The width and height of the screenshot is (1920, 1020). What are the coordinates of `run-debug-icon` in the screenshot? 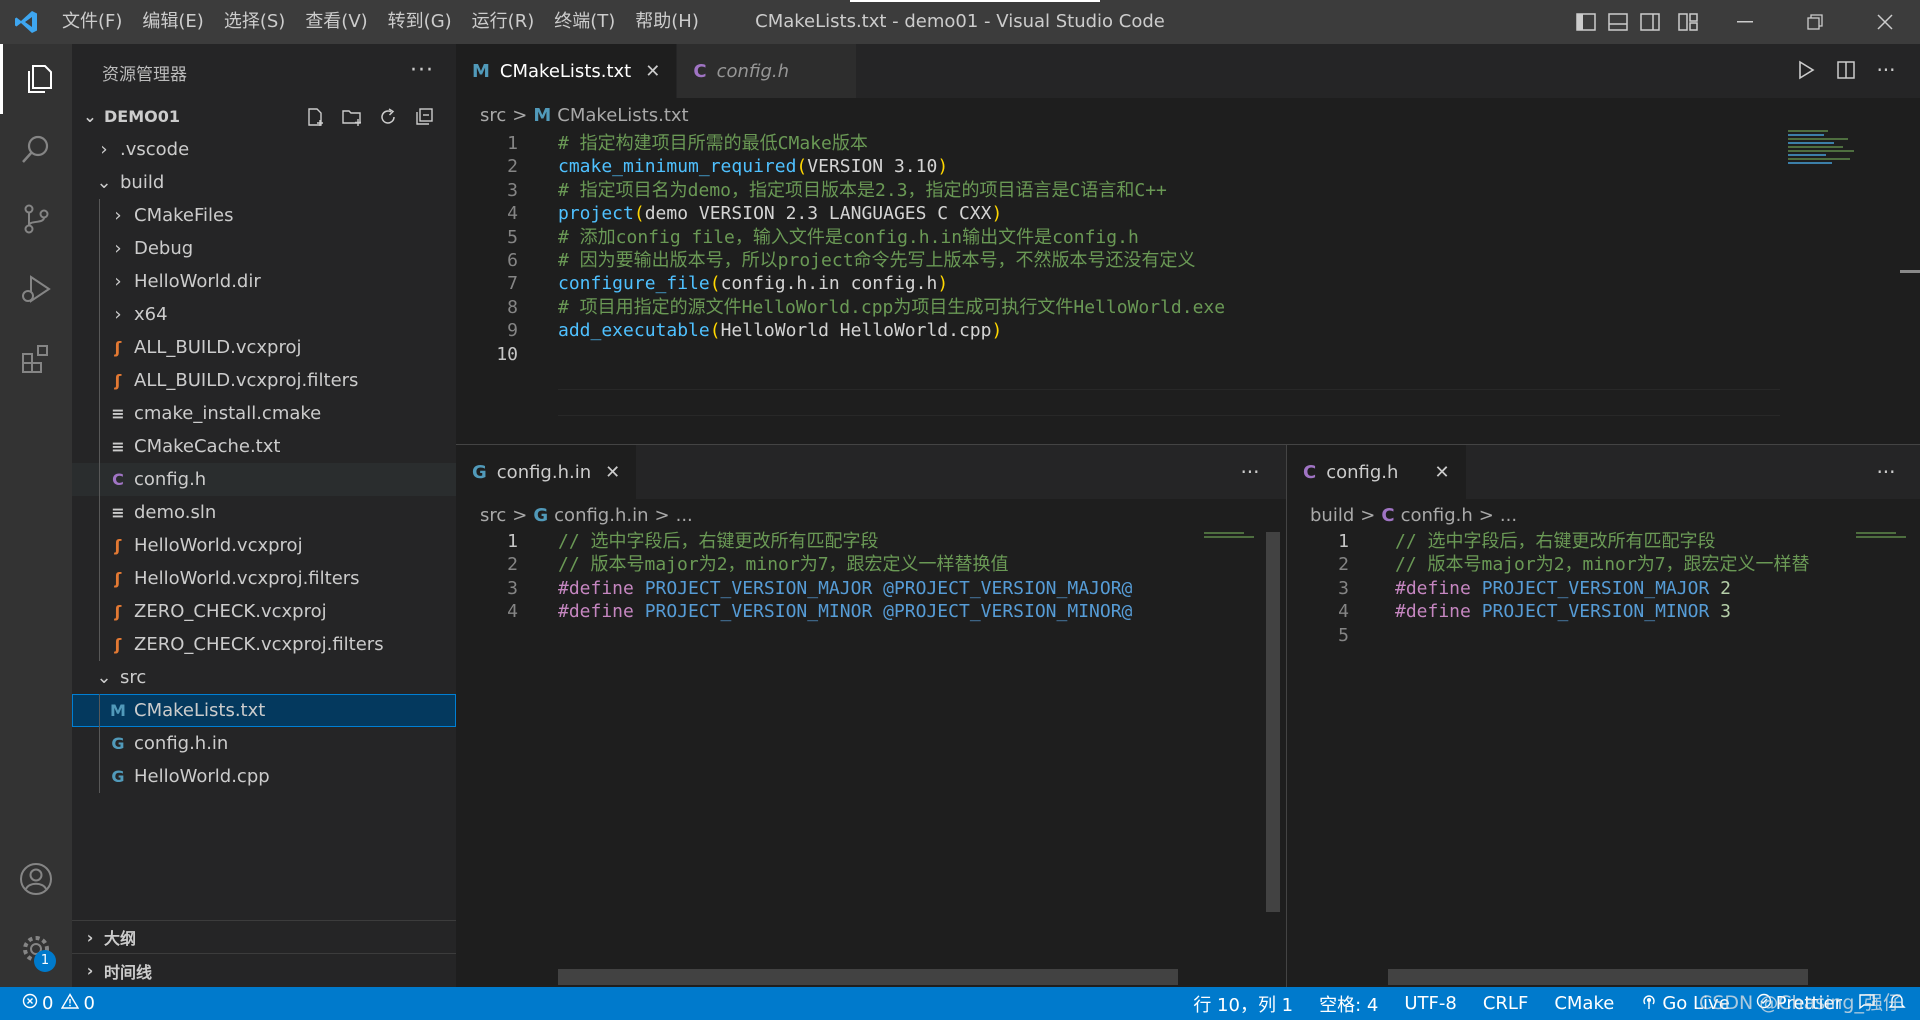 It's located at (36, 289).